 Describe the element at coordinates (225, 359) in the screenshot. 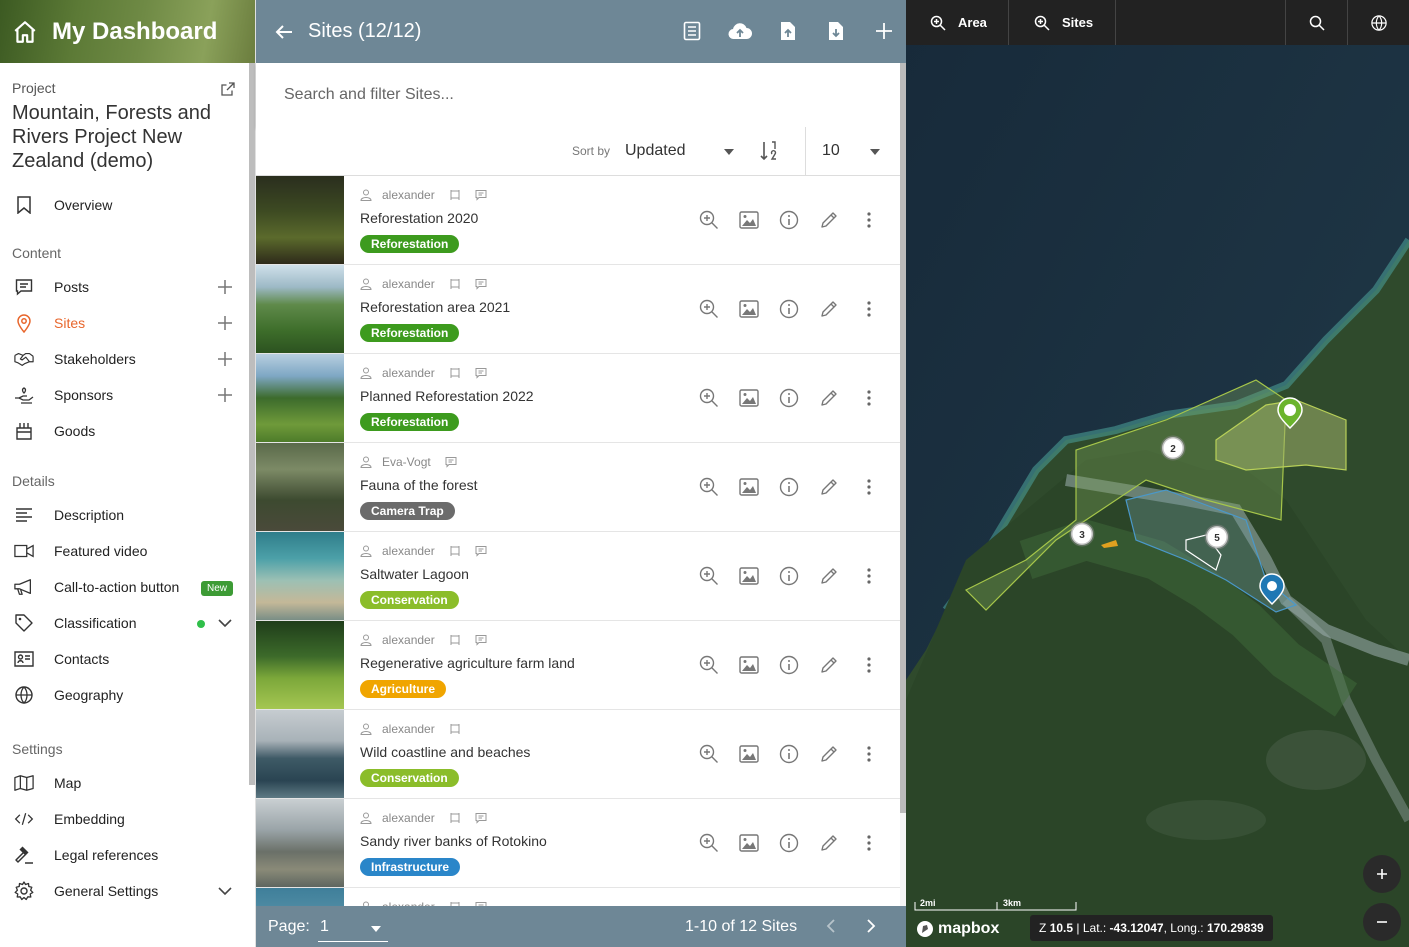

I see `add-stakeholder-icon` at that location.